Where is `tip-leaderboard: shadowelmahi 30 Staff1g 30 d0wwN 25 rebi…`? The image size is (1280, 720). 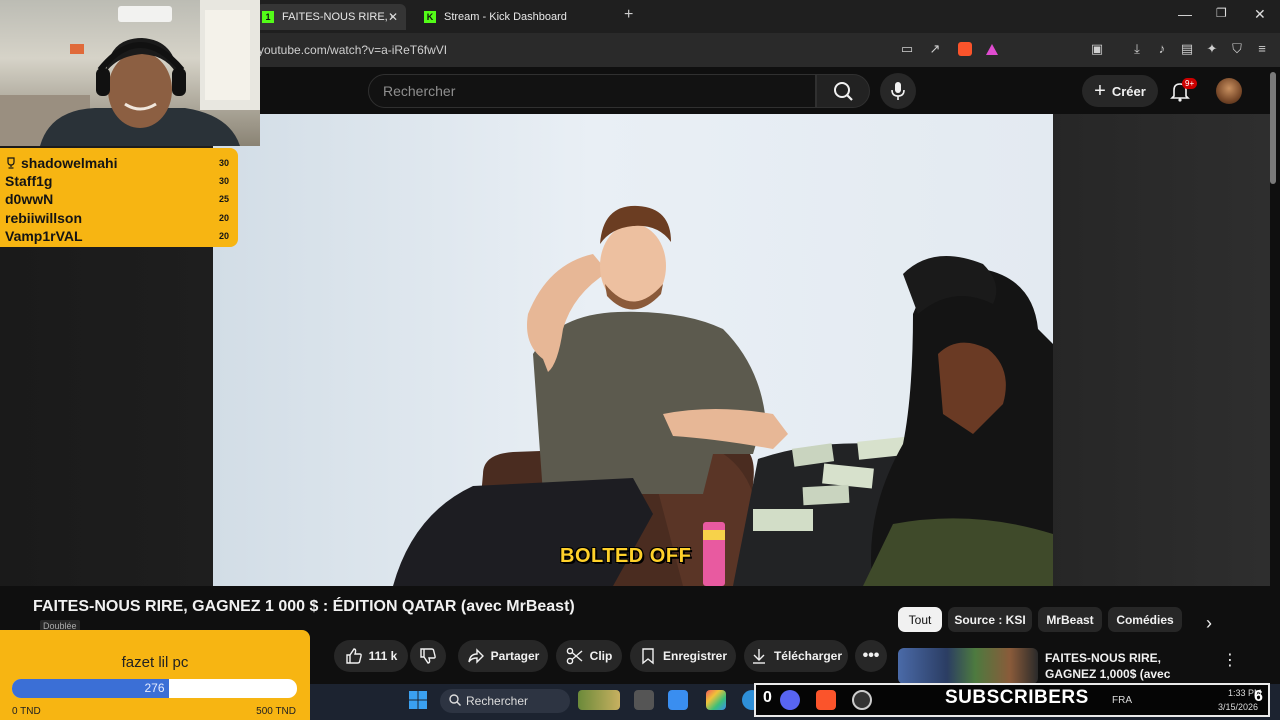
tip-leaderboard: shadowelmahi 30 Staff1g 30 d0wwN 25 rebi… is located at coordinates (119, 197).